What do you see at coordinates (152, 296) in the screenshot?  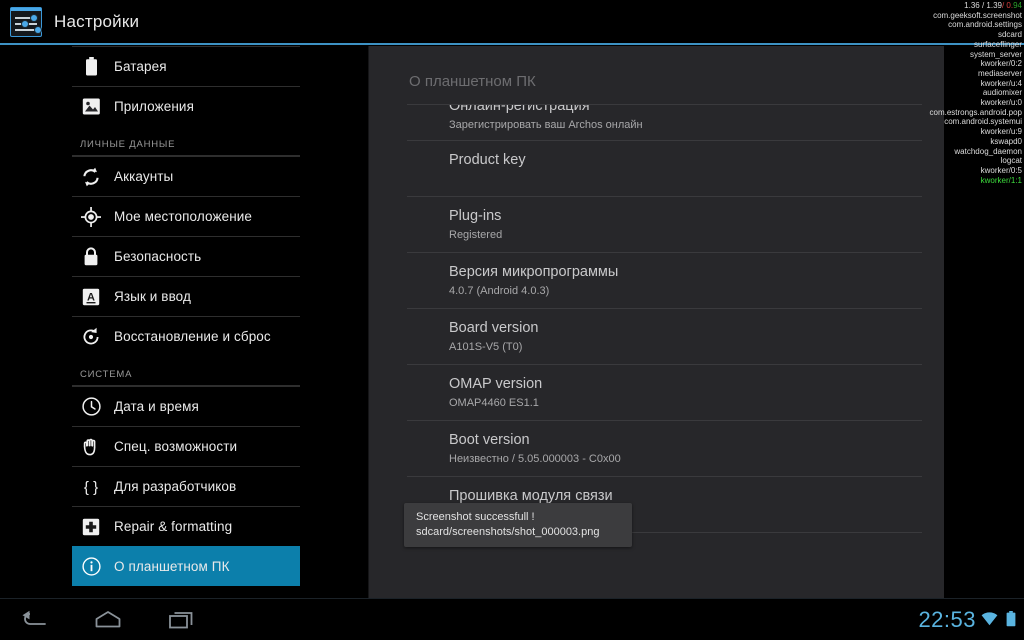 I see `sidebar-item-label: Язык и ввод` at bounding box center [152, 296].